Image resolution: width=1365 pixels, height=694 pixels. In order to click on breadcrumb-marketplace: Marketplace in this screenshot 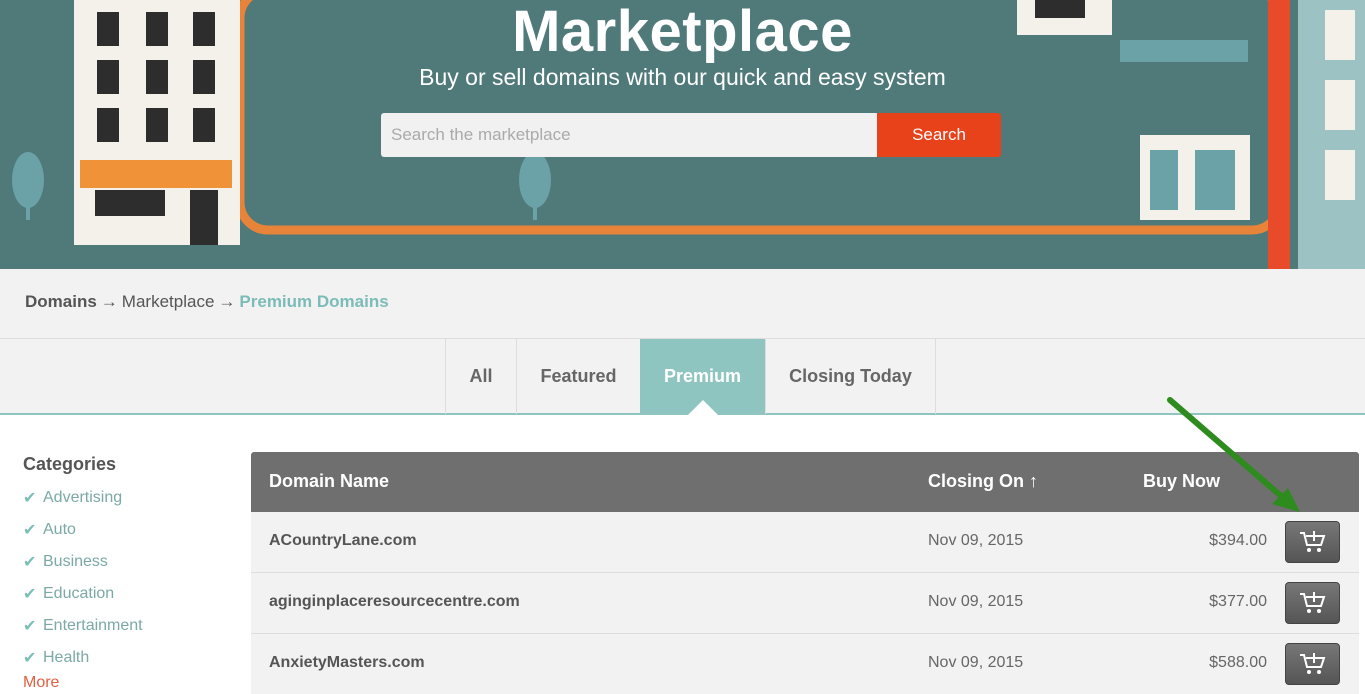, I will do `click(168, 301)`.